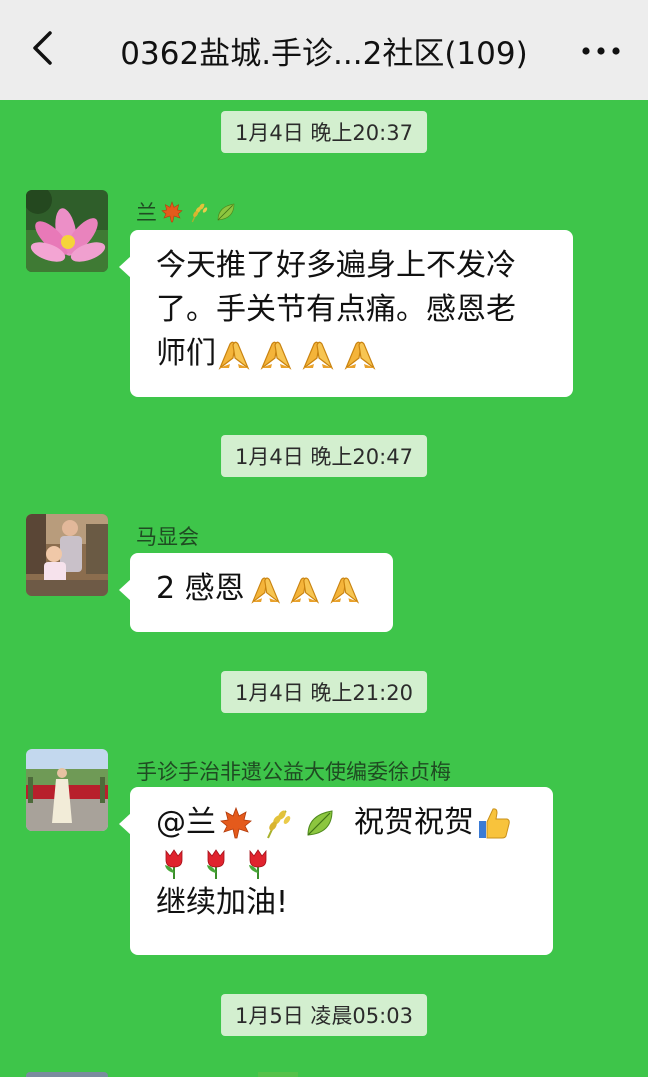  I want to click on chat-title: 0362盐城.手诊...2社区(109), so click(324, 53).